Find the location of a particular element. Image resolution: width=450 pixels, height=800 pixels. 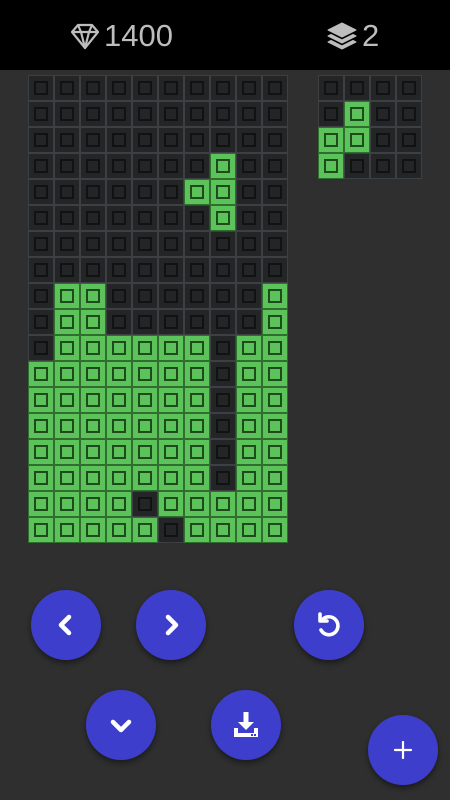

add-button is located at coordinates (403, 750).